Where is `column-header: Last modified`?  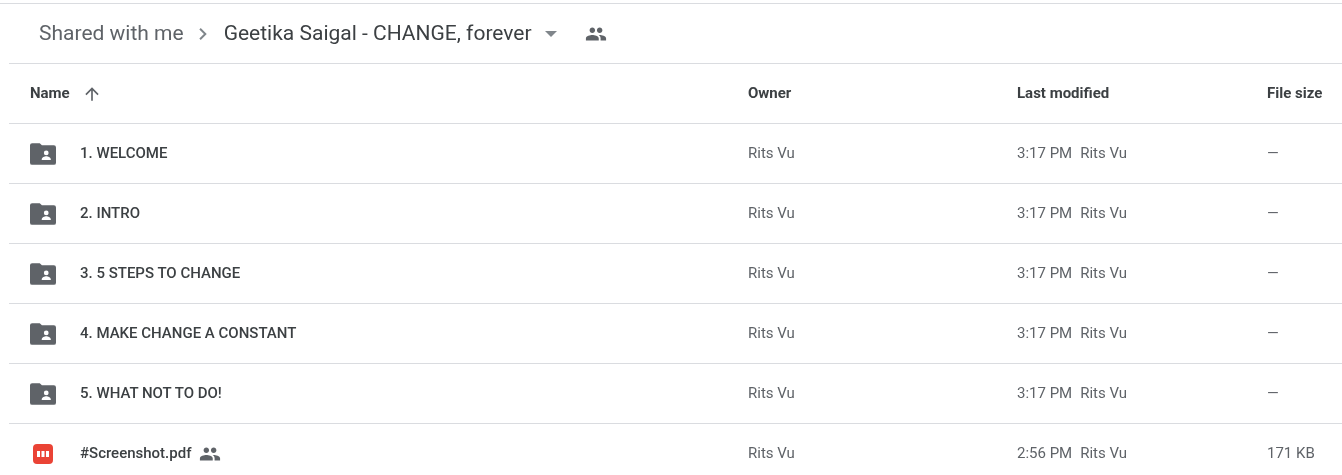 column-header: Last modified is located at coordinates (1063, 93).